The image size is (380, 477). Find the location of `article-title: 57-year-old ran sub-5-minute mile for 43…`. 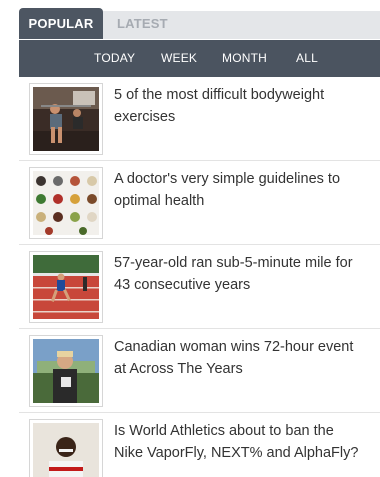

article-title: 57-year-old ran sub-5-minute mile for 43… is located at coordinates (247, 274).